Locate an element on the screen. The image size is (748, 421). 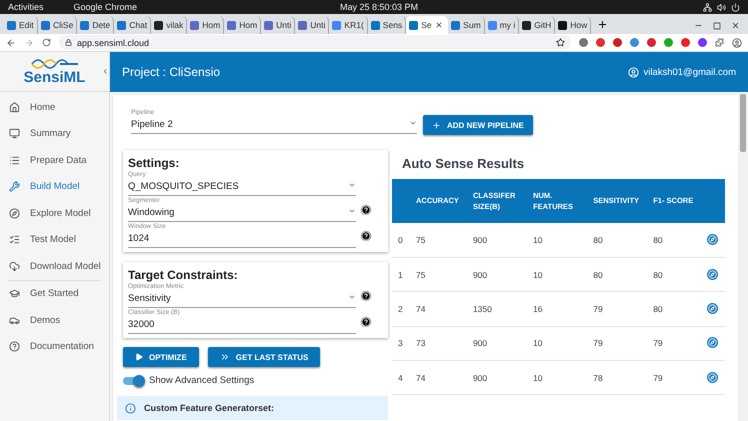
new-tab-icon is located at coordinates (602, 24).